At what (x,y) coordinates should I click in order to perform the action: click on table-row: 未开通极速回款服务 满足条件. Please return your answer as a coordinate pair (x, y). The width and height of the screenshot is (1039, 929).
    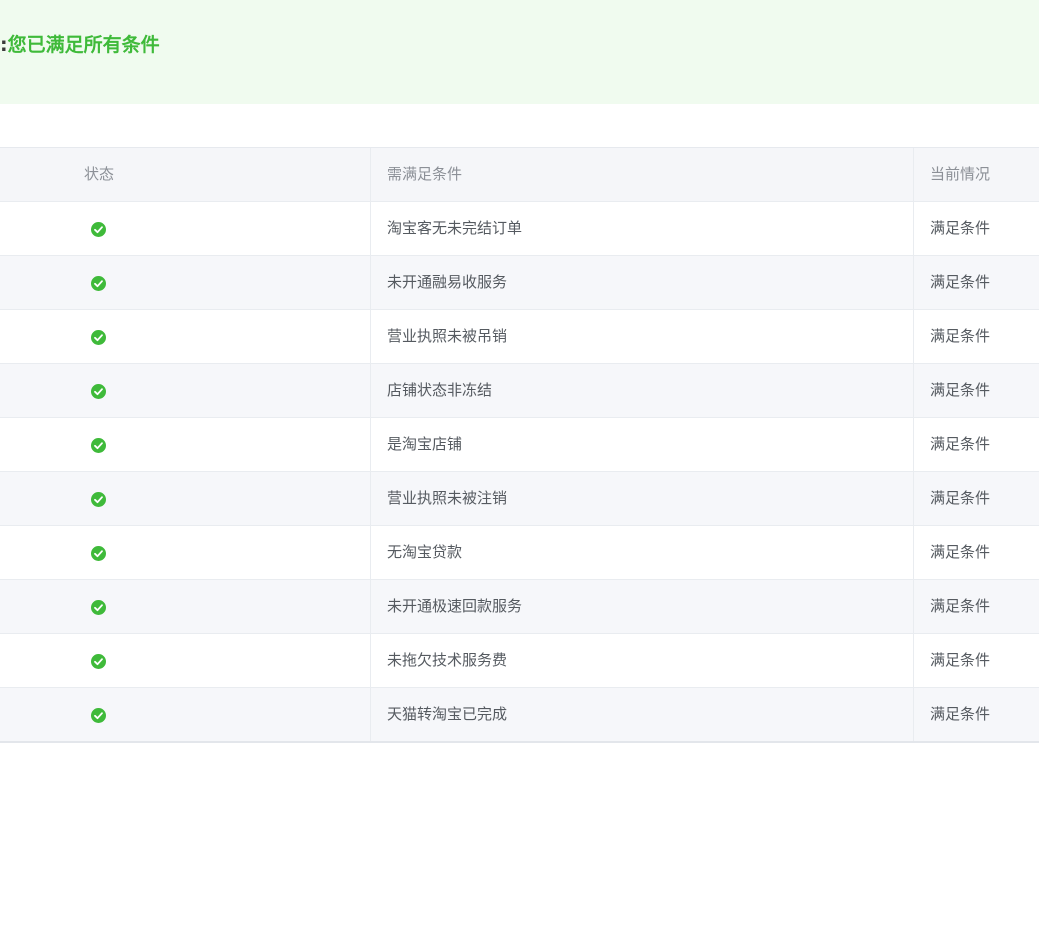
    Looking at the image, I should click on (519, 607).